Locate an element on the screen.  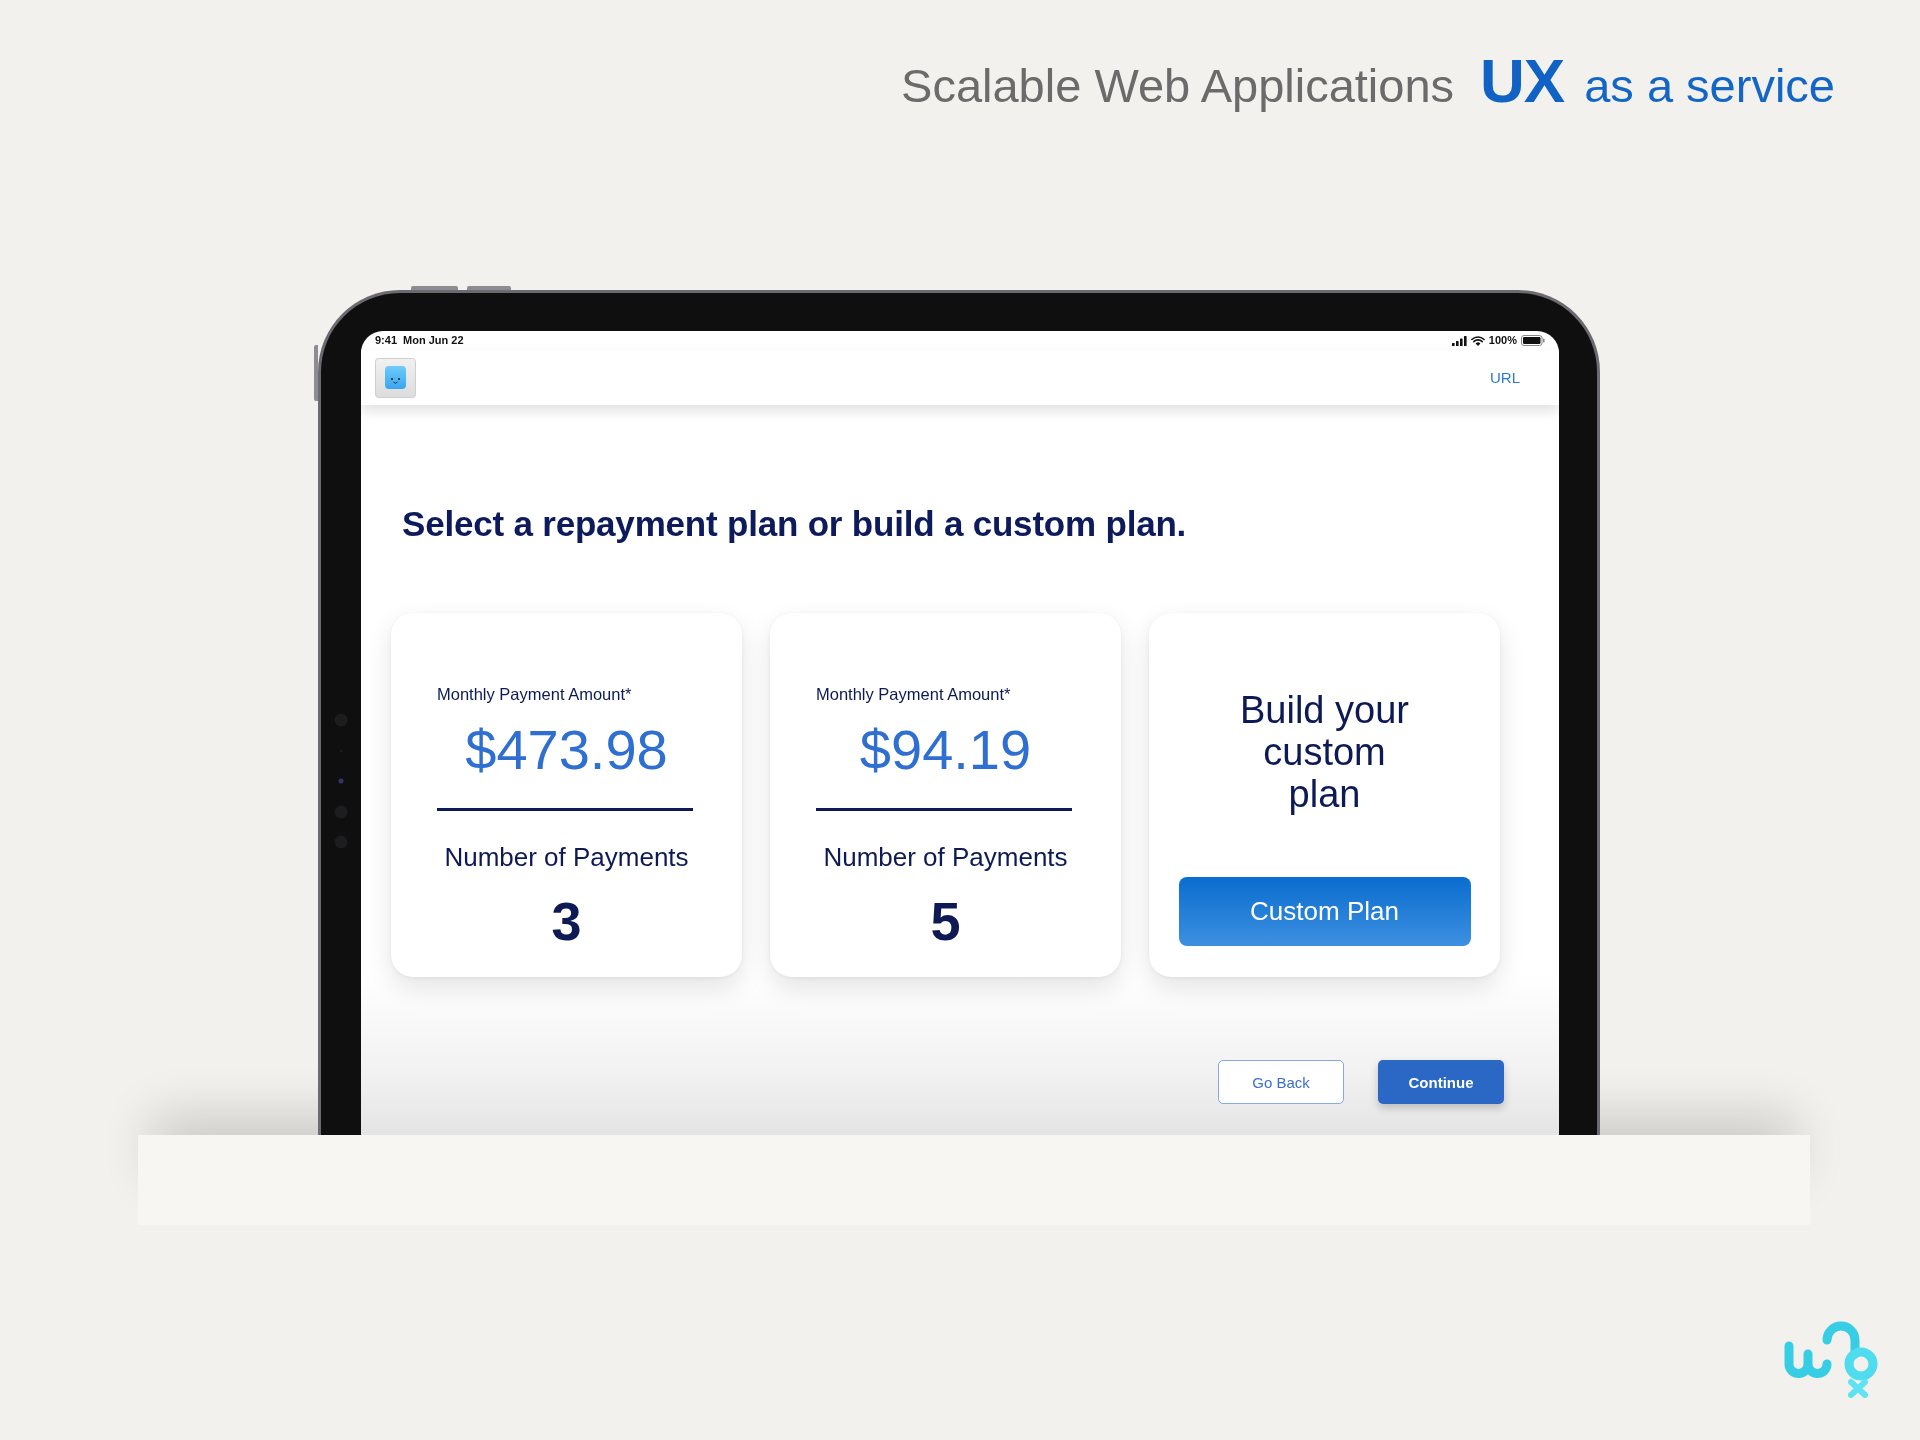
sensor-dots-icon is located at coordinates (341, 781).